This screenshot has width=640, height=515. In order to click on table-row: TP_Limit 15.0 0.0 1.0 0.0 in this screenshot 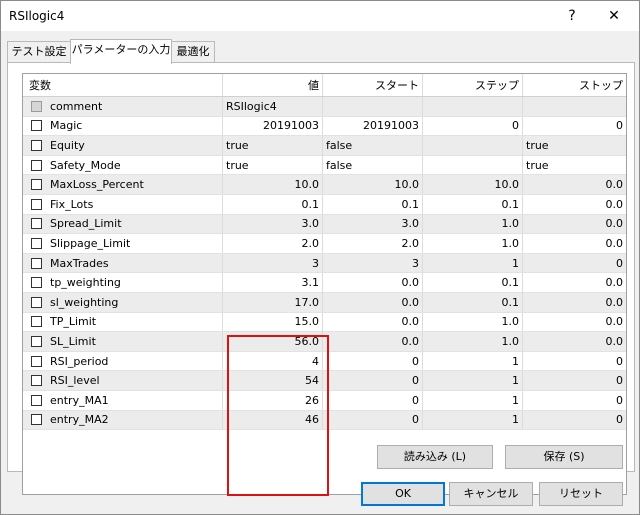, I will do `click(324, 322)`.